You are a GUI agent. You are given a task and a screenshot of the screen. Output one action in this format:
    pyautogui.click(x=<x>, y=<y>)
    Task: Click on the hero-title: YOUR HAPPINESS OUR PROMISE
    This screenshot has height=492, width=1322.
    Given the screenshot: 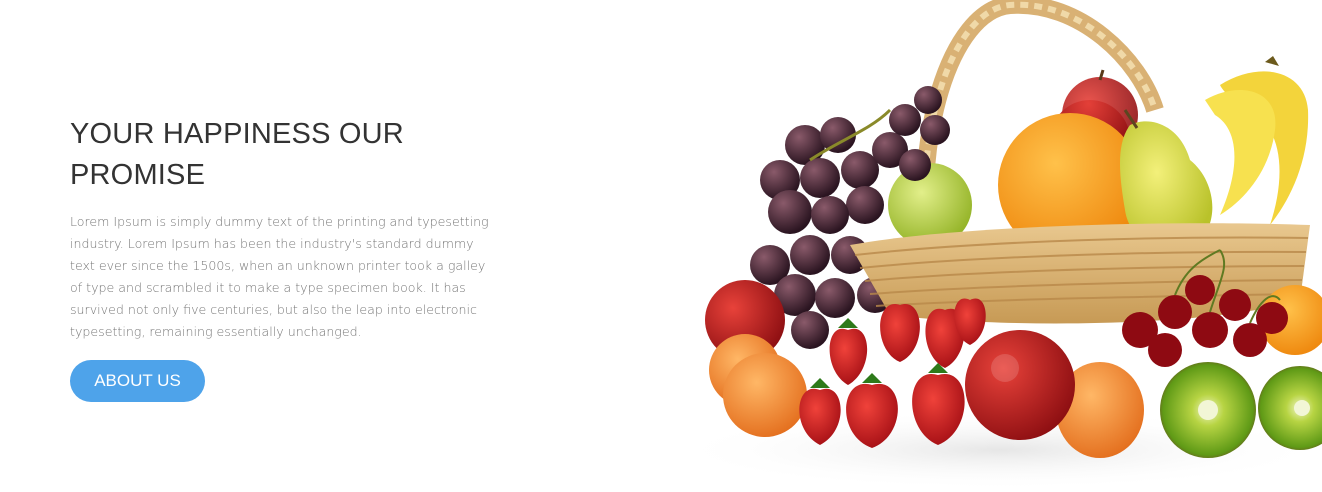 What is the action you would take?
    pyautogui.click(x=237, y=154)
    